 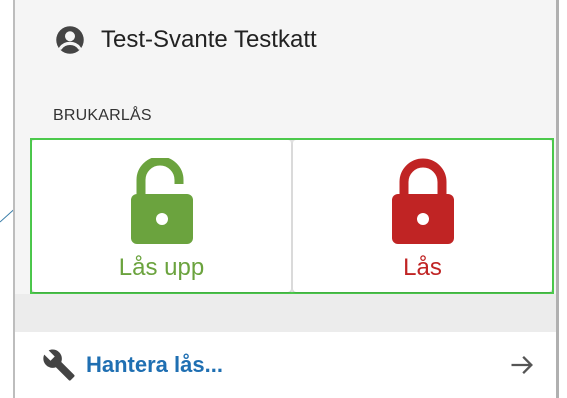 What do you see at coordinates (102, 115) in the screenshot?
I see `section-label: BRUKARLÅS` at bounding box center [102, 115].